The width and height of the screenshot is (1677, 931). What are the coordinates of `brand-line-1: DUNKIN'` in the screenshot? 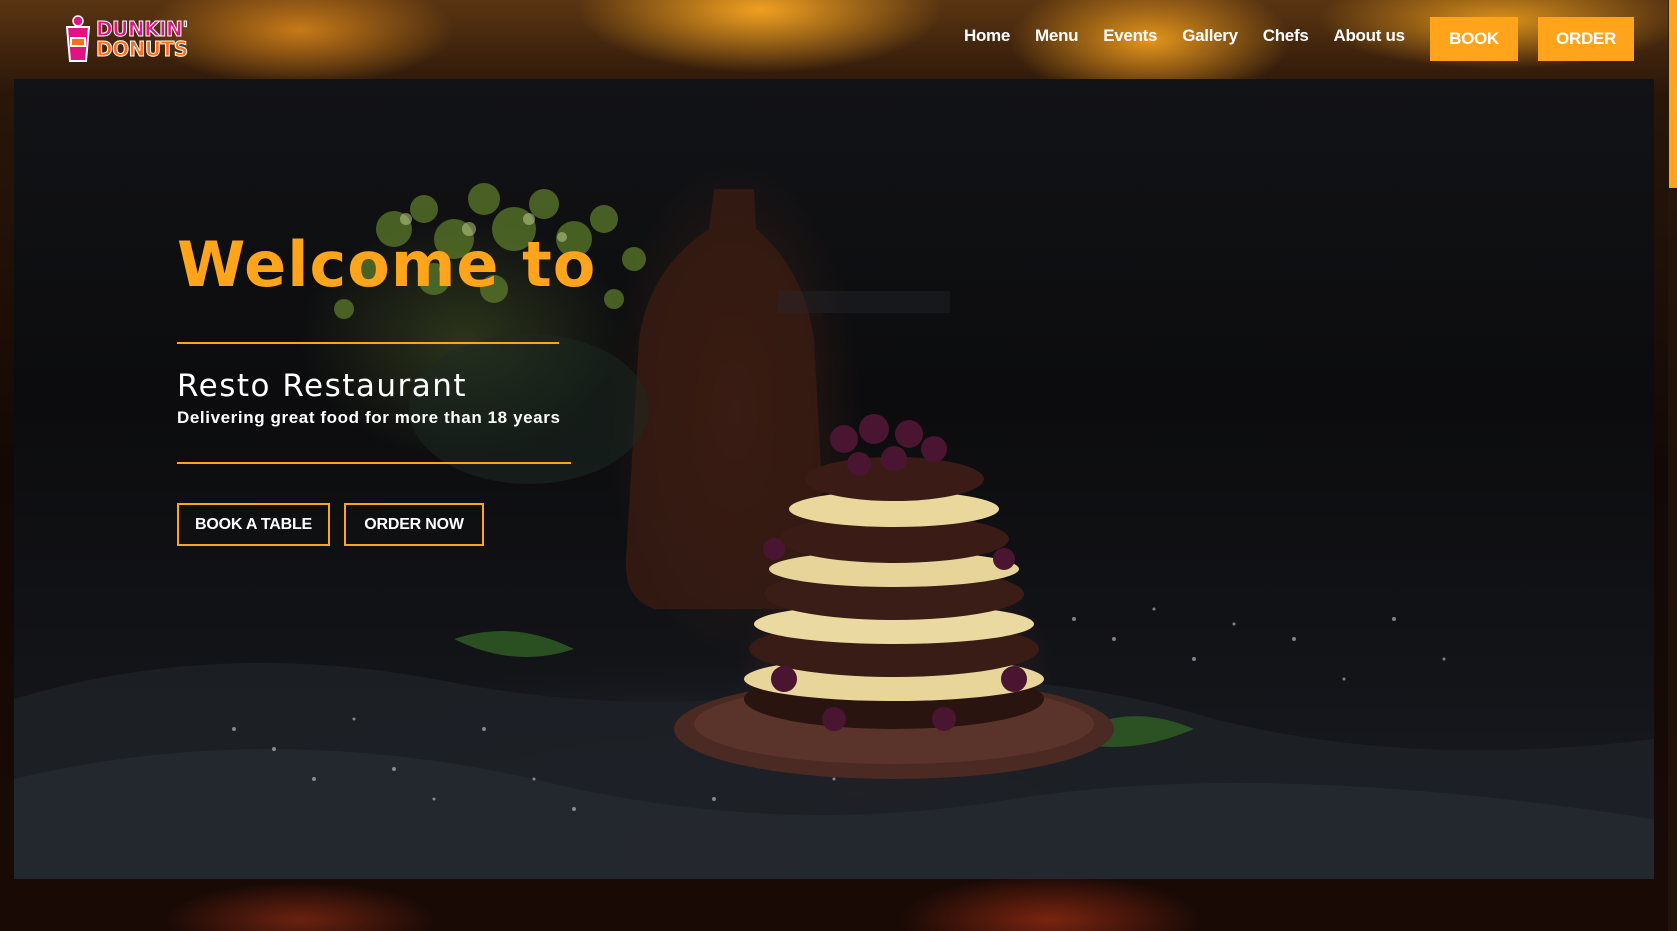 It's located at (142, 29).